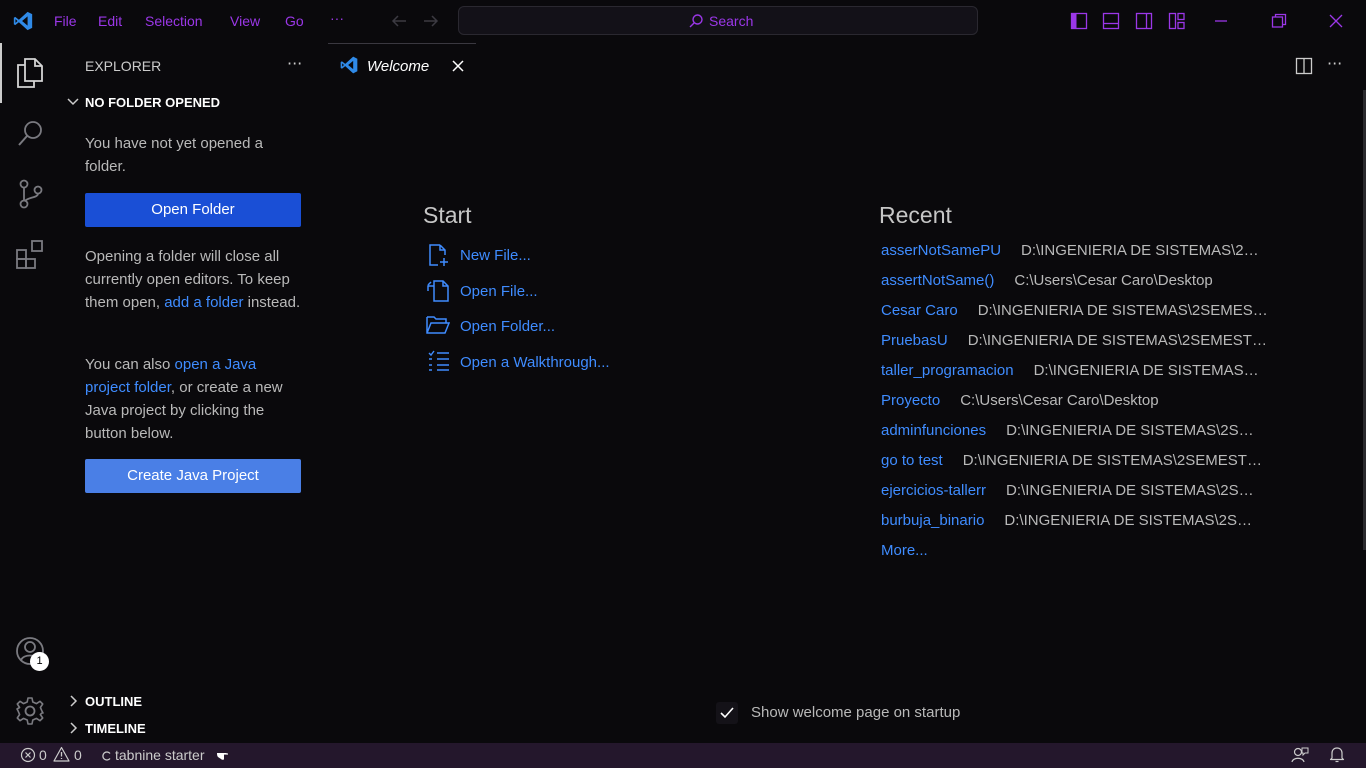 This screenshot has width=1366, height=768. Describe the element at coordinates (914, 347) in the screenshot. I see `recent-item-name: PruebasU` at that location.